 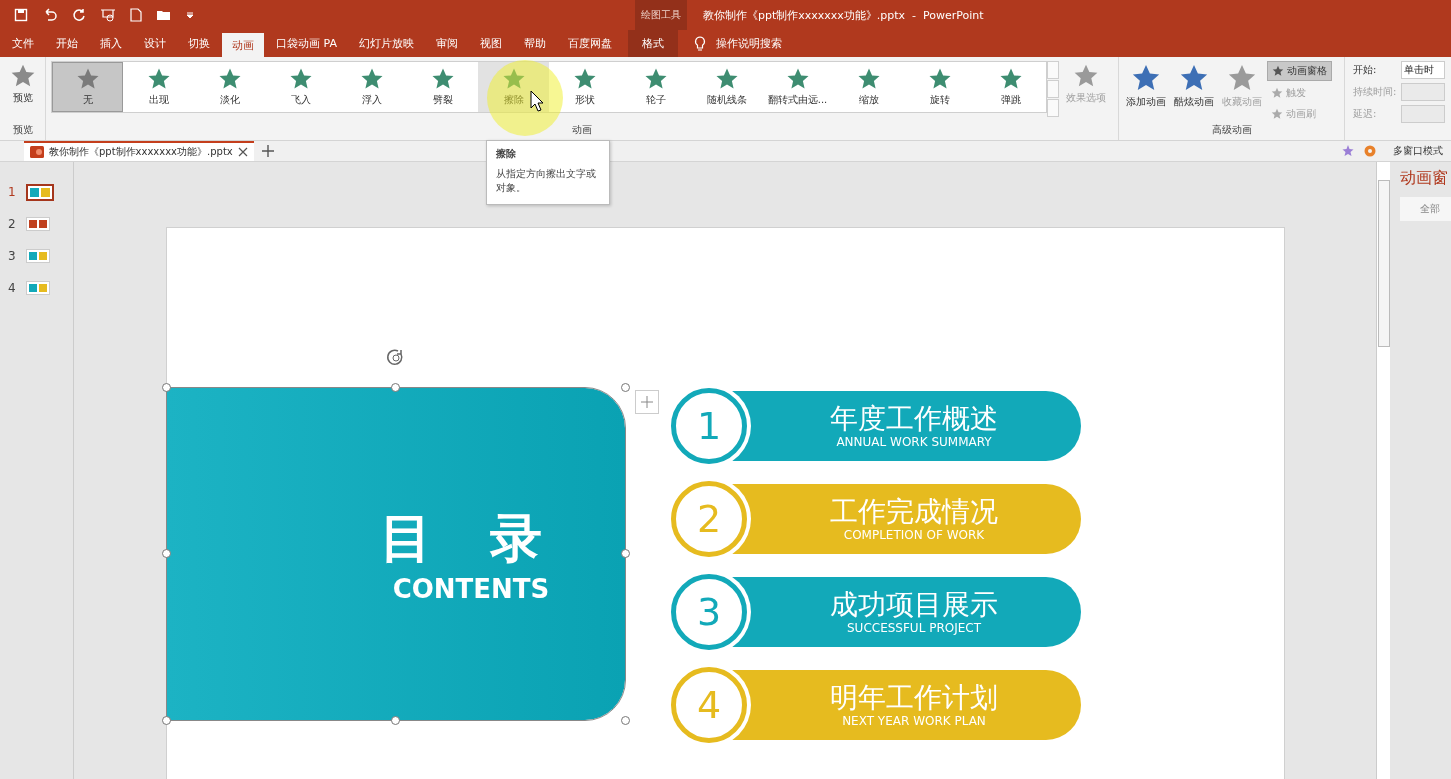 I want to click on document-tab: 教你制作《ppt制作xxxxxxx功能》.pptx, so click(x=139, y=151).